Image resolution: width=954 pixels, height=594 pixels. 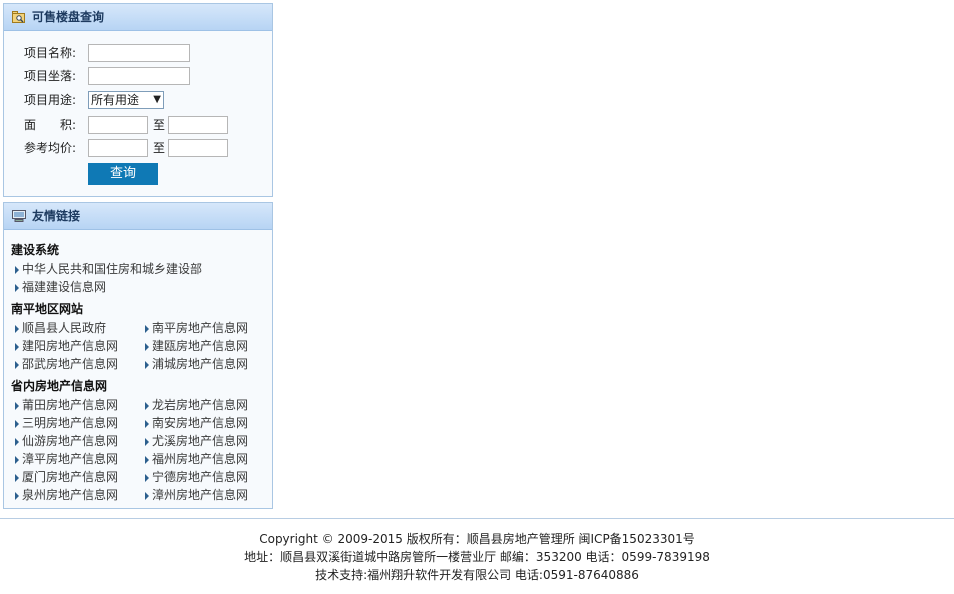 I want to click on links-icon, so click(x=19, y=216).